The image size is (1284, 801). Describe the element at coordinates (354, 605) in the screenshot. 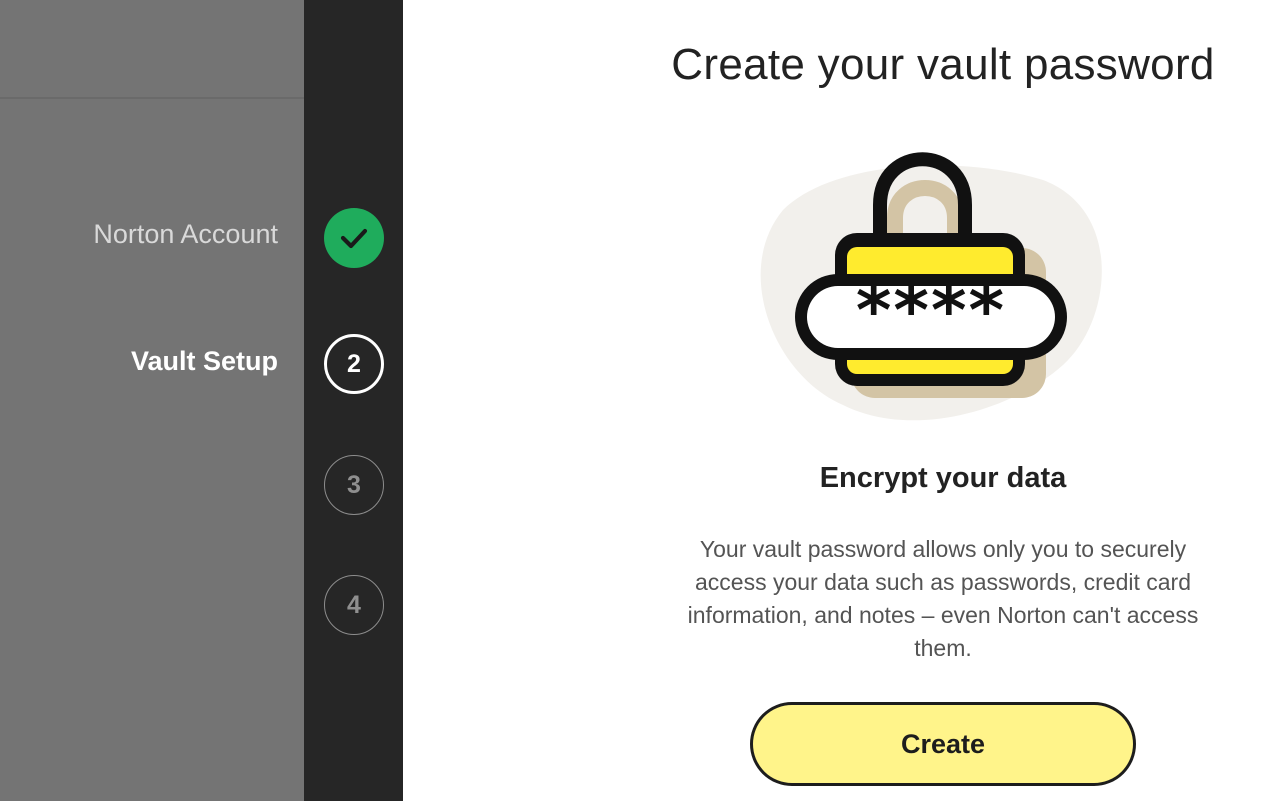

I see `step-4-pending: 4` at that location.